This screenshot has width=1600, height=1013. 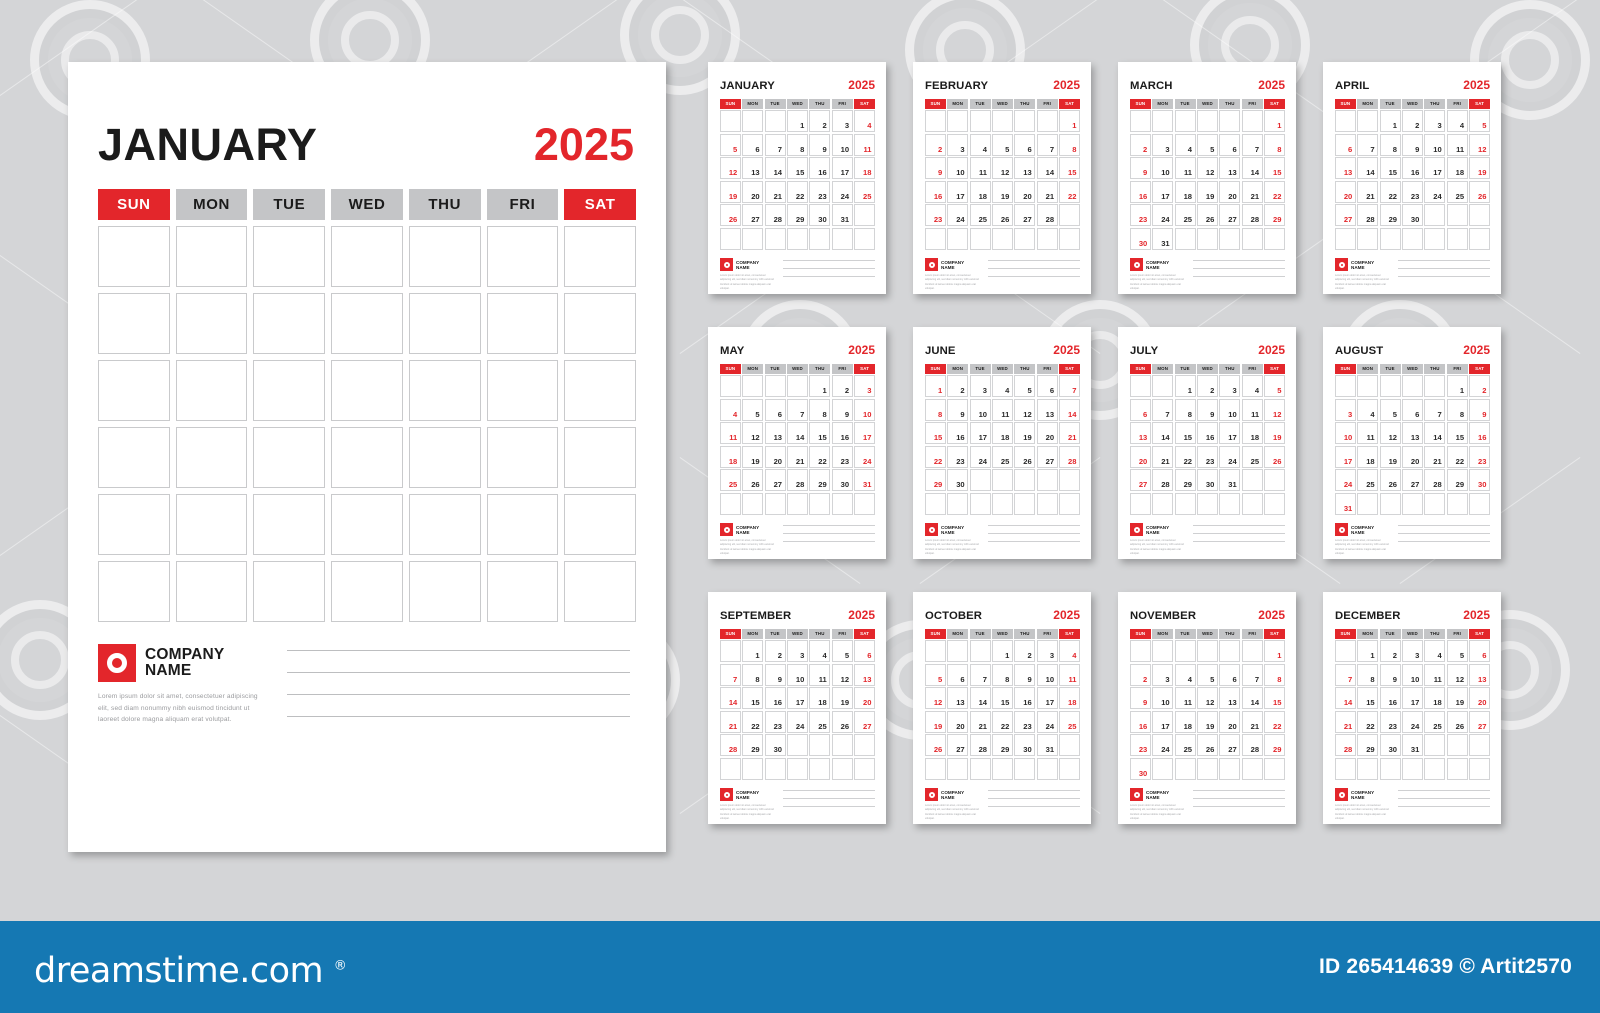 I want to click on day-cell: 6, so click(x=1230, y=144).